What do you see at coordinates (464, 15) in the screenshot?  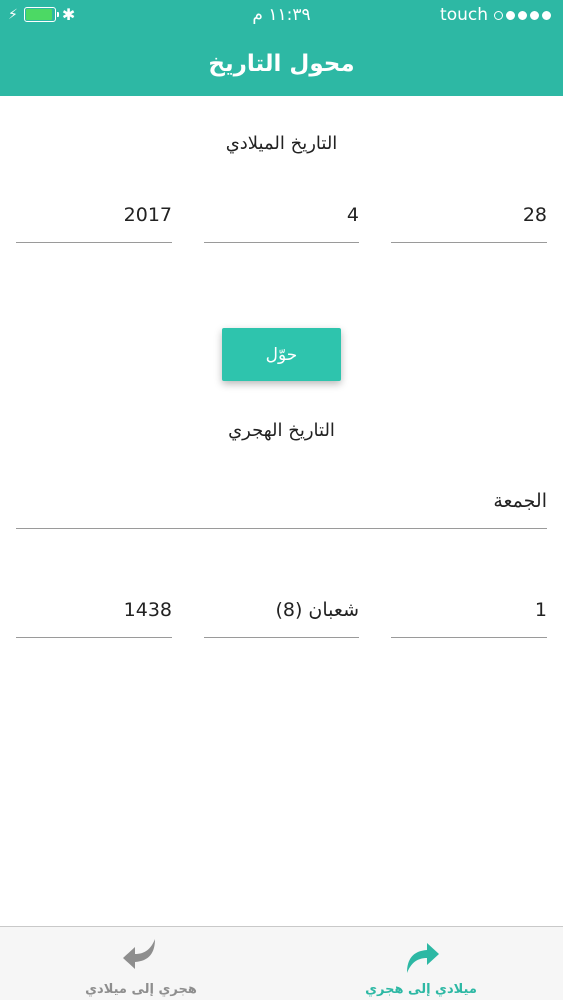 I see `carrier-name: touch` at bounding box center [464, 15].